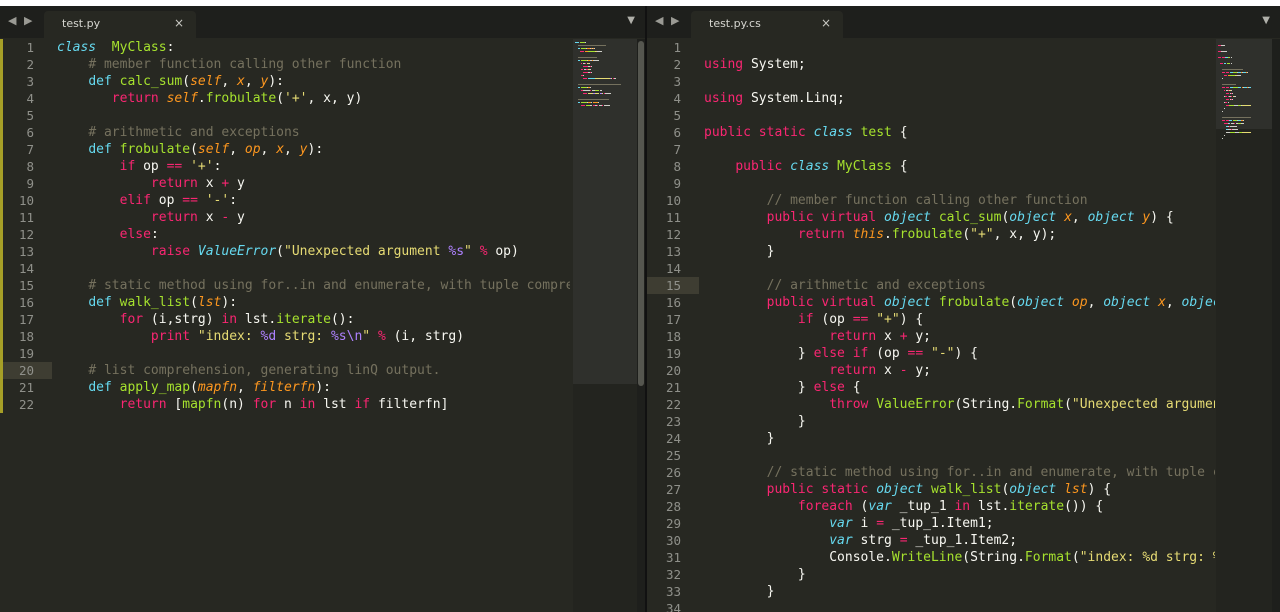 The image size is (1280, 612). What do you see at coordinates (959, 234) in the screenshot?
I see `code-line: return this.frobulate("+", x, y);` at bounding box center [959, 234].